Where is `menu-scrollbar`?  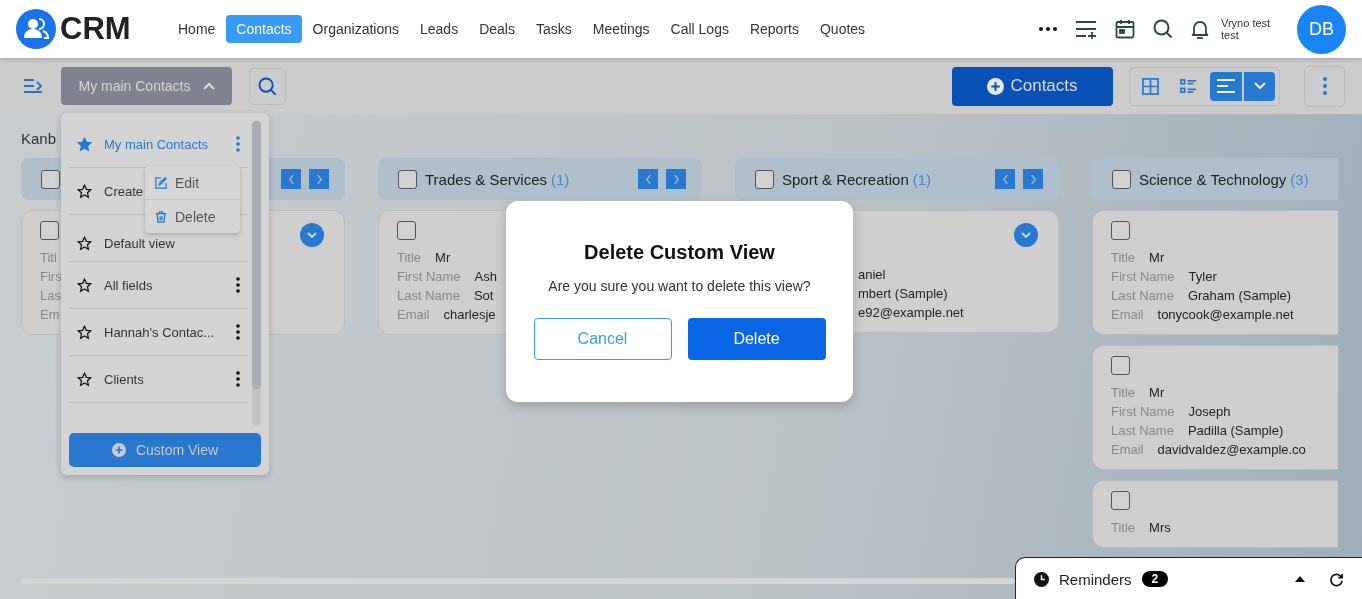 menu-scrollbar is located at coordinates (256, 273).